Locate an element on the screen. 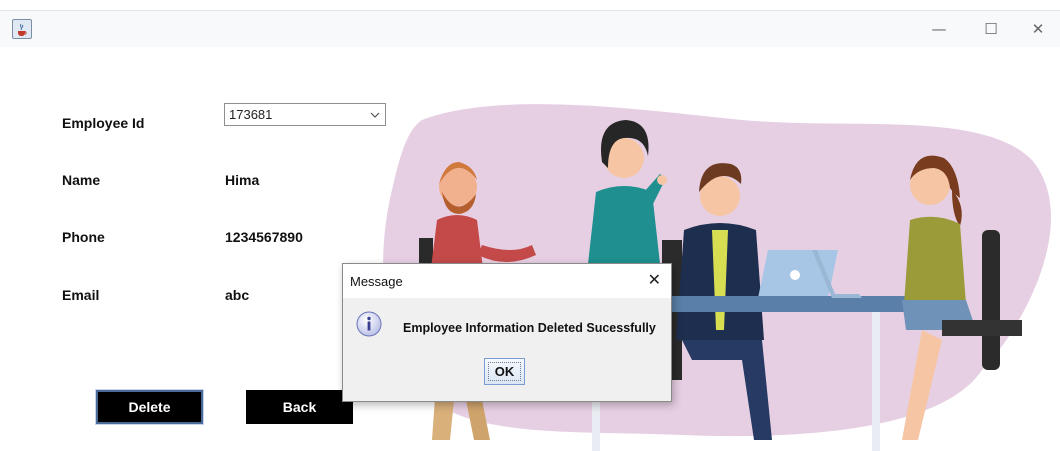  dialog-message: Employee Information Deleted Sucessfully is located at coordinates (529, 328).